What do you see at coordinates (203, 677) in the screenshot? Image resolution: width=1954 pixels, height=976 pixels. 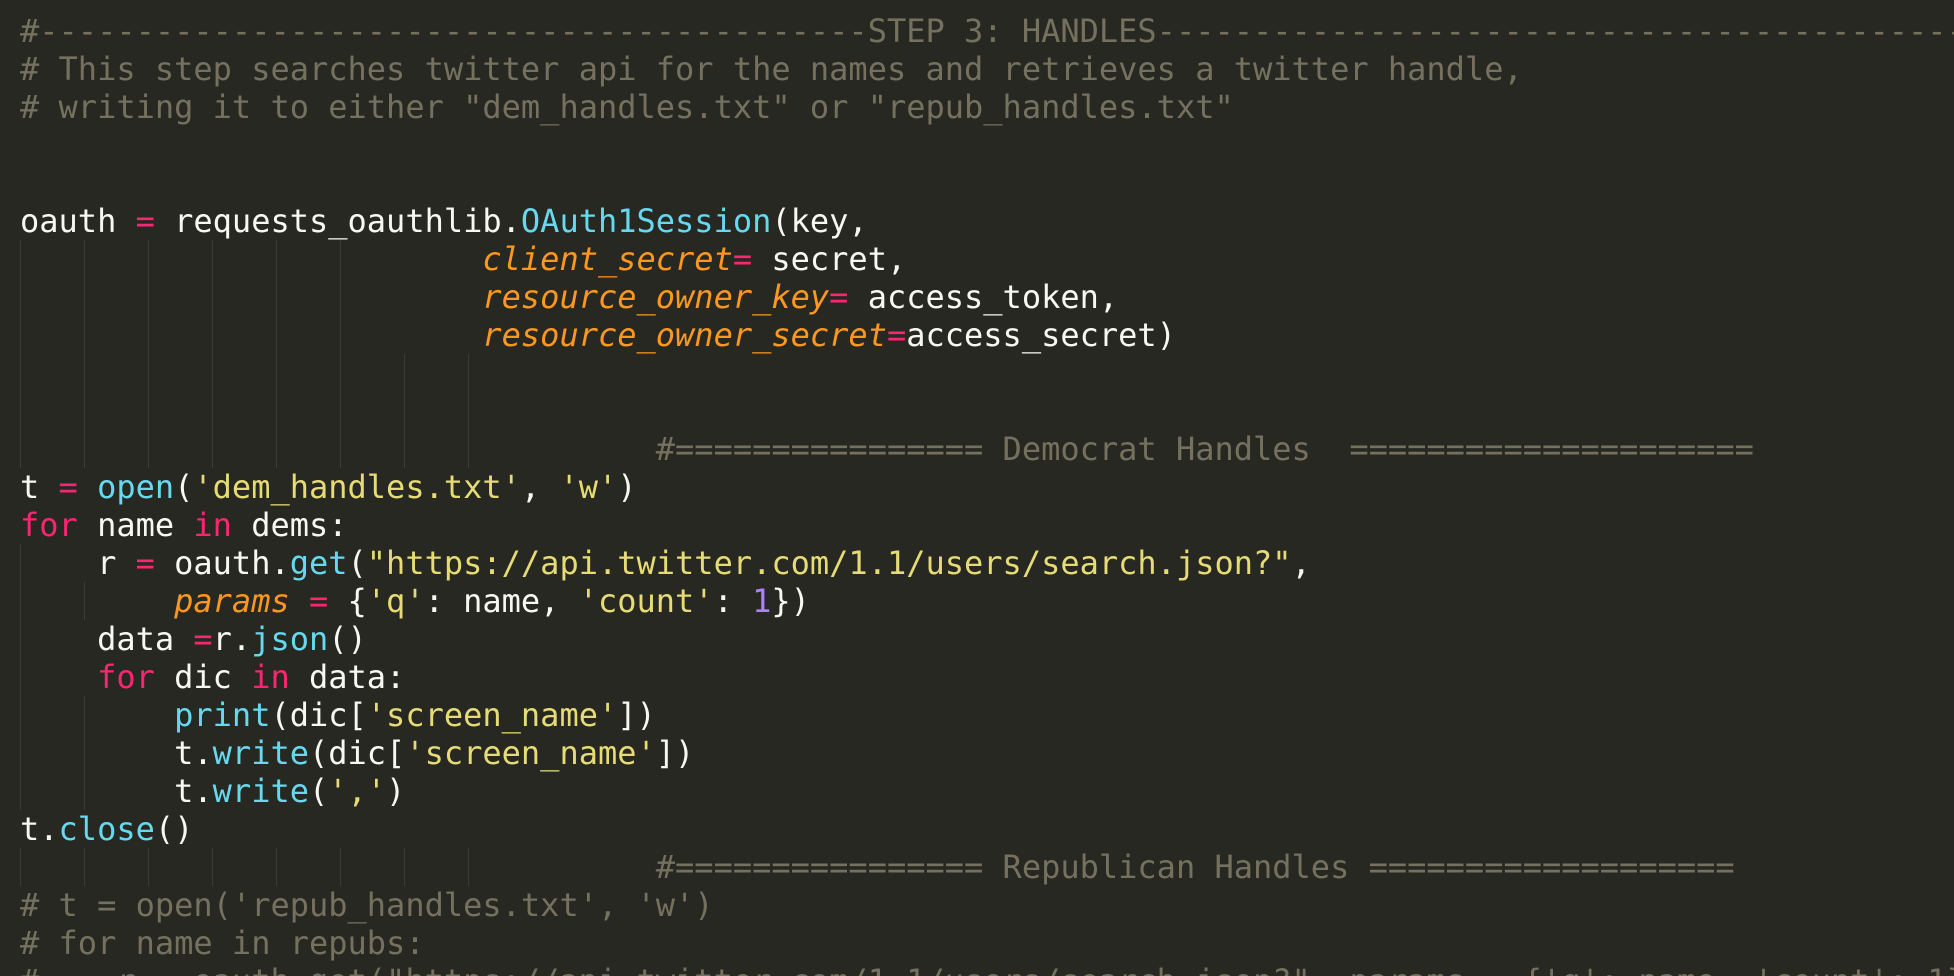 I see `code-token: dic` at bounding box center [203, 677].